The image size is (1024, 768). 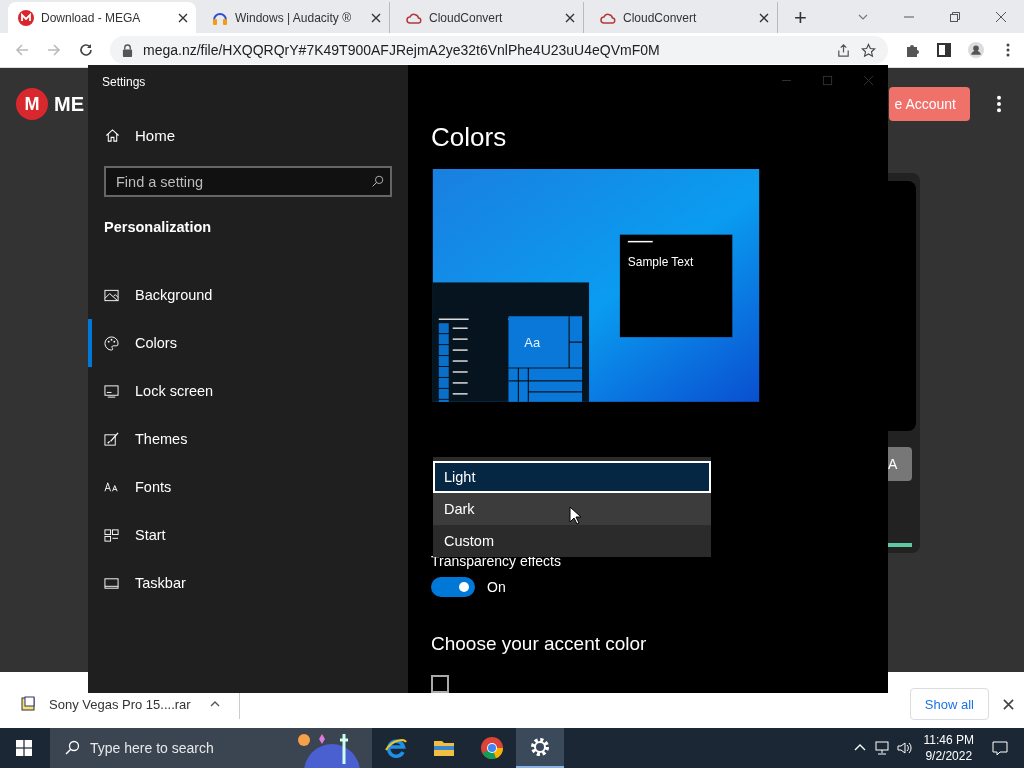 I want to click on more-options-icon, so click(x=999, y=104).